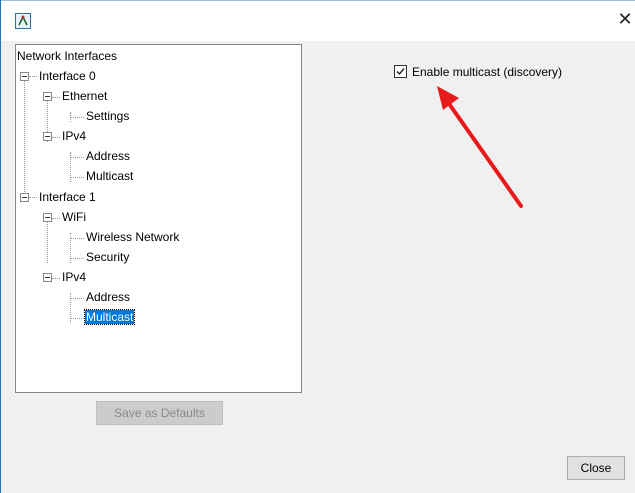  I want to click on checkmark-icon, so click(400, 72).